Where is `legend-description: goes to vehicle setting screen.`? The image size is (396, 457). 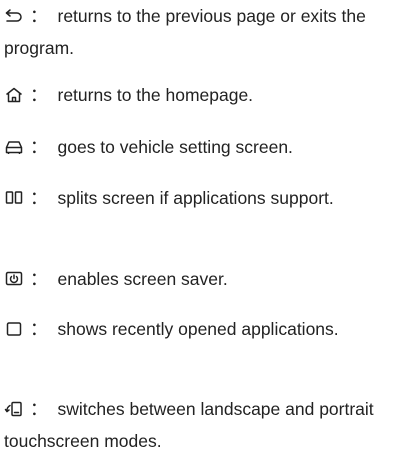
legend-description: goes to vehicle setting screen. is located at coordinates (175, 147).